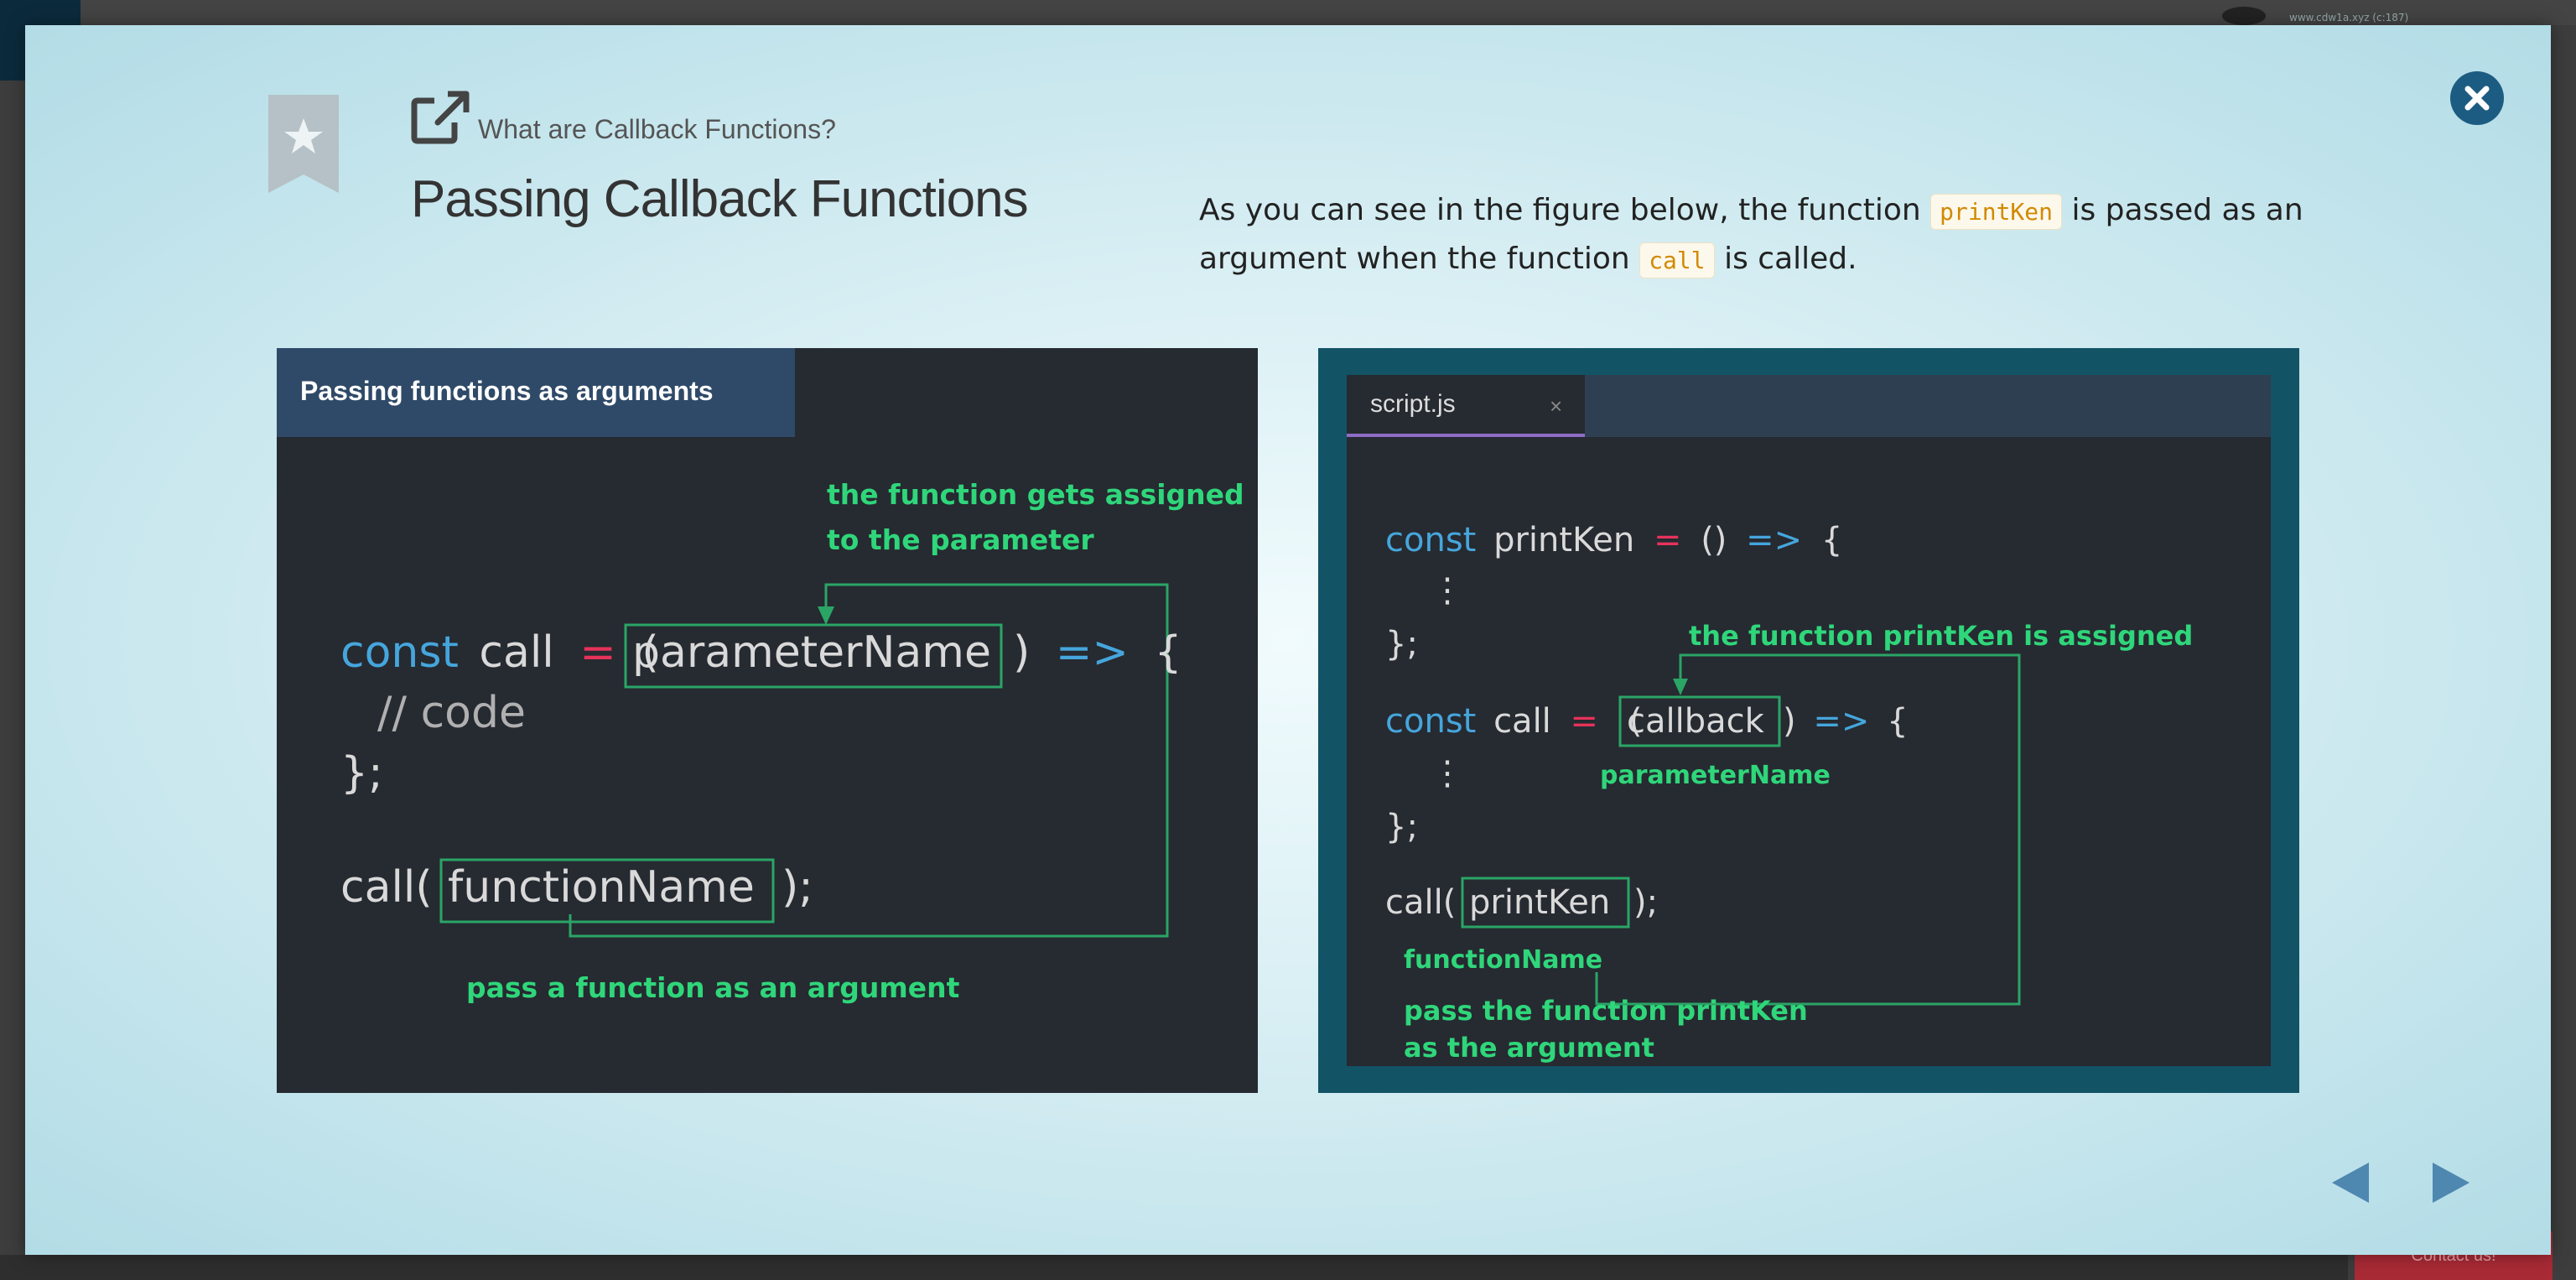 The image size is (2576, 1280). What do you see at coordinates (1288, 12) in the screenshot?
I see `background-topbar` at bounding box center [1288, 12].